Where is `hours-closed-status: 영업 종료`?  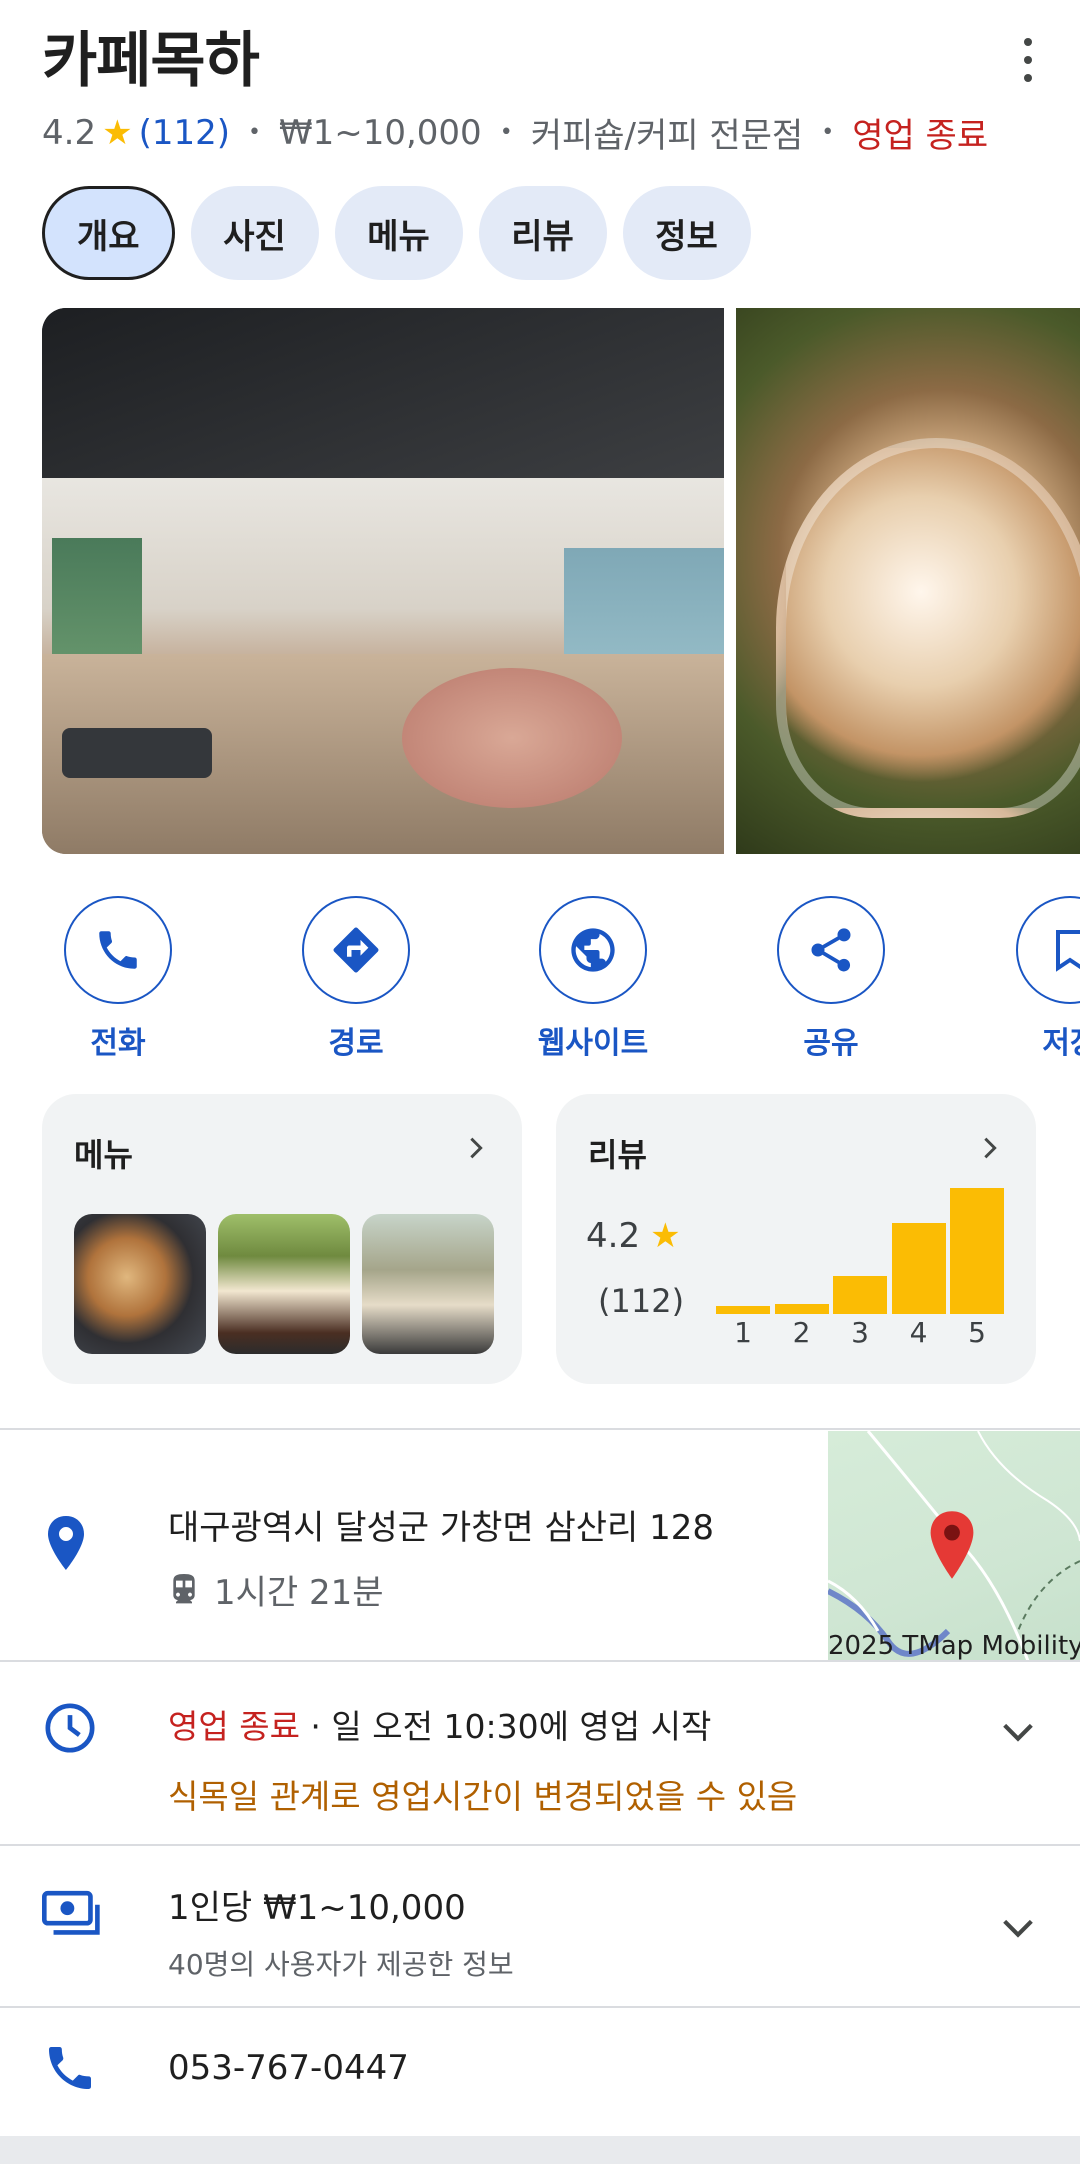 hours-closed-status: 영업 종료 is located at coordinates (234, 1726).